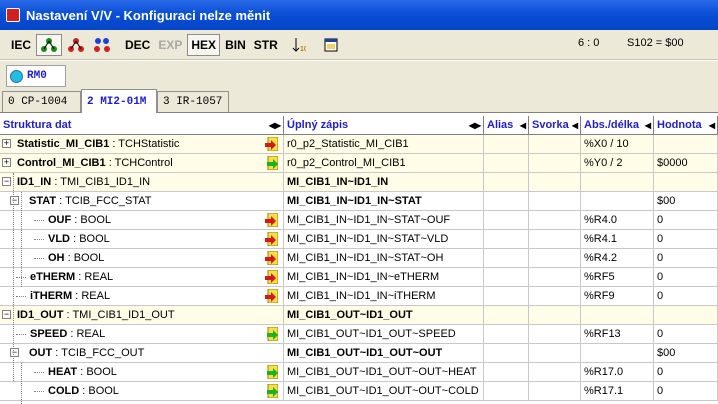 This screenshot has width=718, height=404. Describe the element at coordinates (98, 144) in the screenshot. I see `row-label: Statistic_MI_CIB1 : TCHStatistic` at that location.